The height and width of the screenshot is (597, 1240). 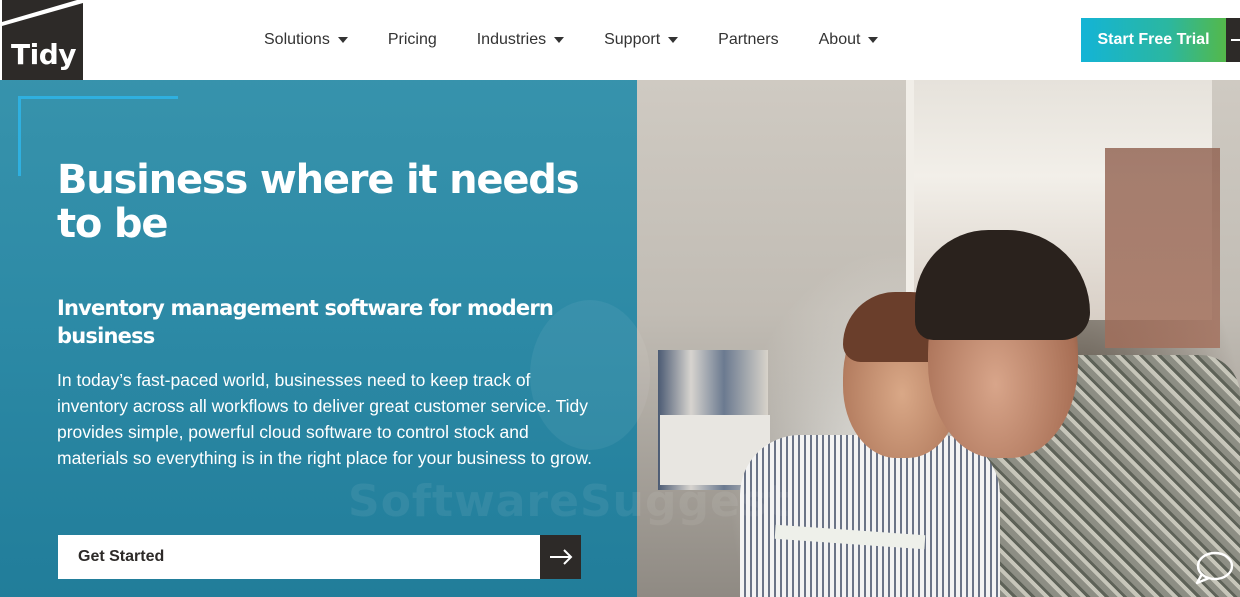 I want to click on trial-side-tab, so click(x=1233, y=40).